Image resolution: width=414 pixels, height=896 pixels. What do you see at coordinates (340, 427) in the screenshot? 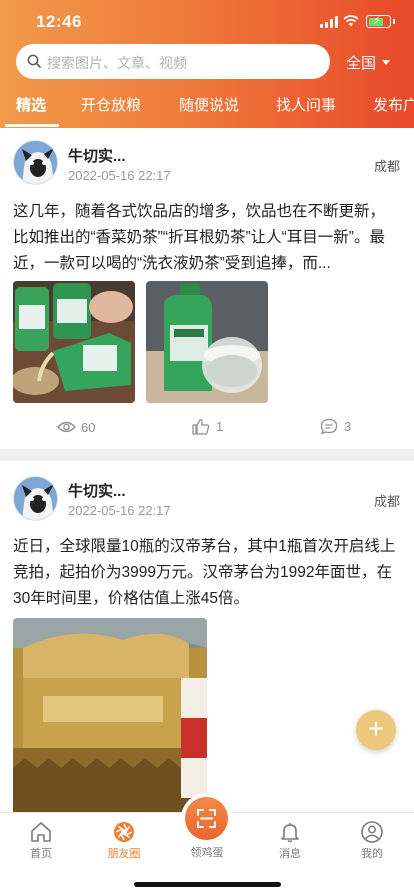
I see `comment-button: 3` at bounding box center [340, 427].